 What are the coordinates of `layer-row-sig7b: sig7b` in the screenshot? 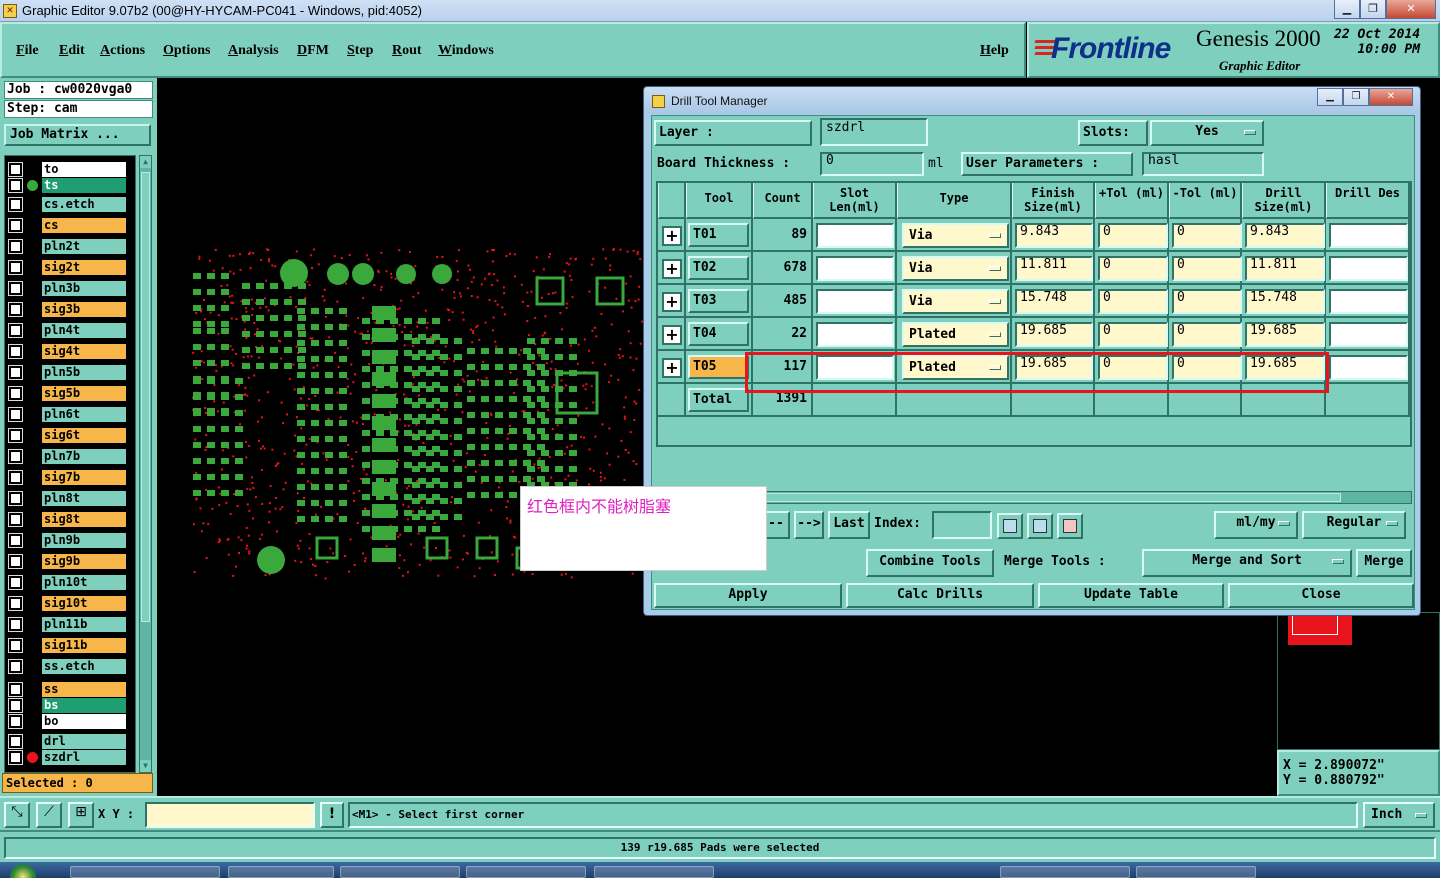 It's located at (70, 477).